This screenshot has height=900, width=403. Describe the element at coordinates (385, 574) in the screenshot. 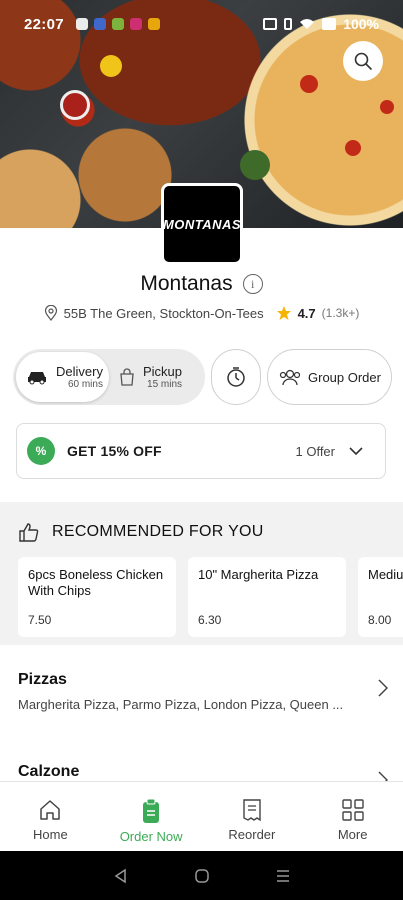

I see `item-name: Medium Parmo` at that location.